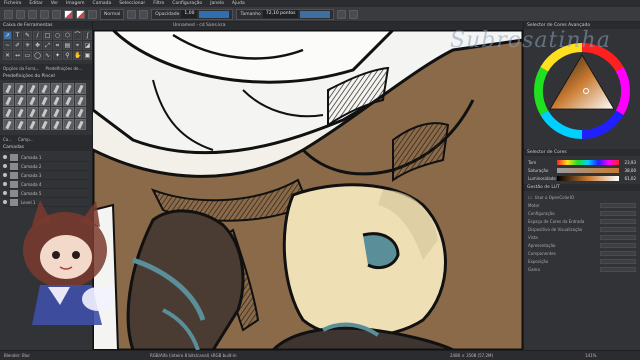 The width and height of the screenshot is (640, 360). What do you see at coordinates (7, 45) in the screenshot?
I see `freehand-path-tool-icon: ~` at bounding box center [7, 45].